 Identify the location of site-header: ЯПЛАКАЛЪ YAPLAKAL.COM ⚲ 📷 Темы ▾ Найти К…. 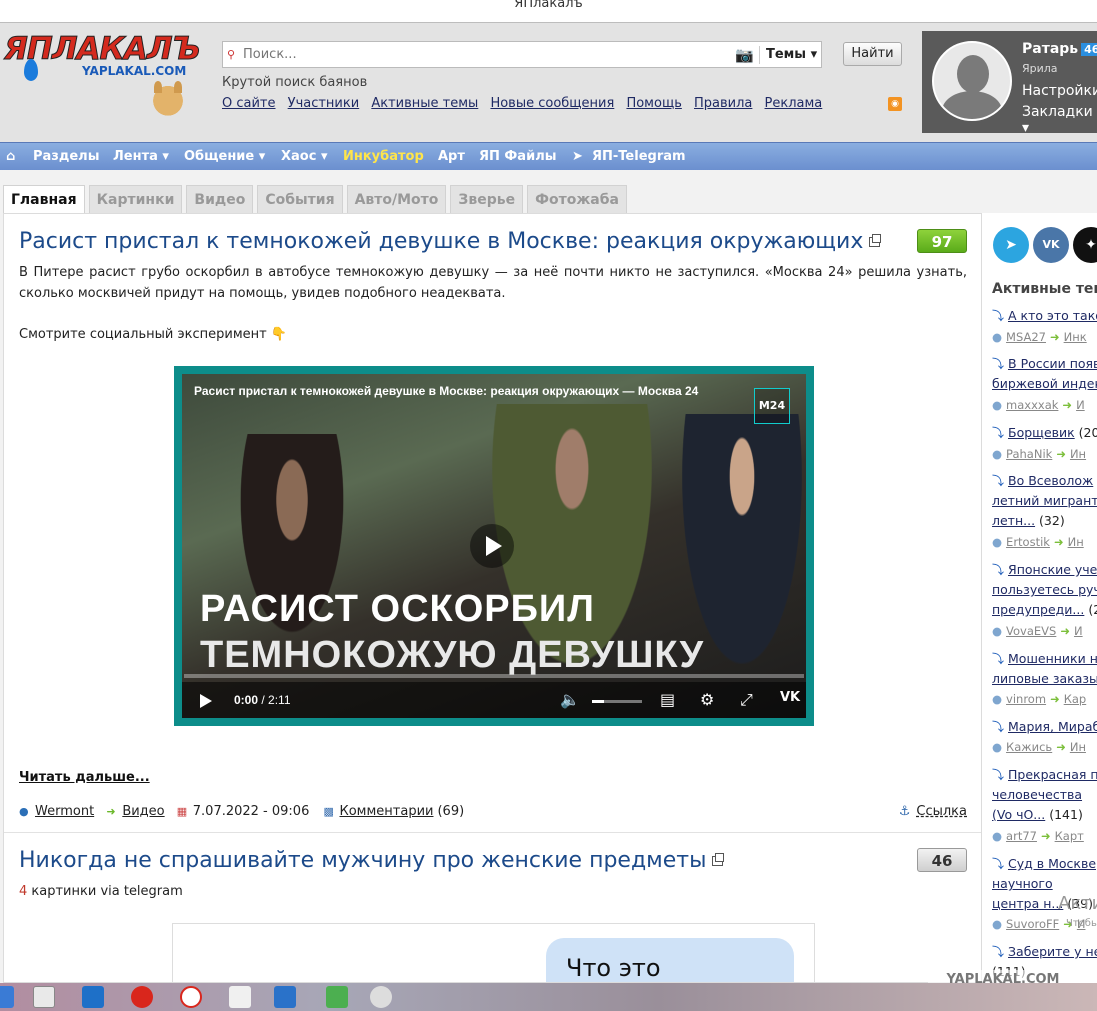
(548, 82).